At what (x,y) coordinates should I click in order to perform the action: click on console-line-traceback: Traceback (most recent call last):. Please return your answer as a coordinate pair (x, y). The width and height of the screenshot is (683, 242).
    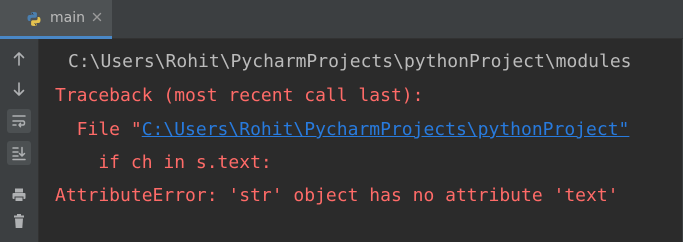
    Looking at the image, I should click on (239, 95).